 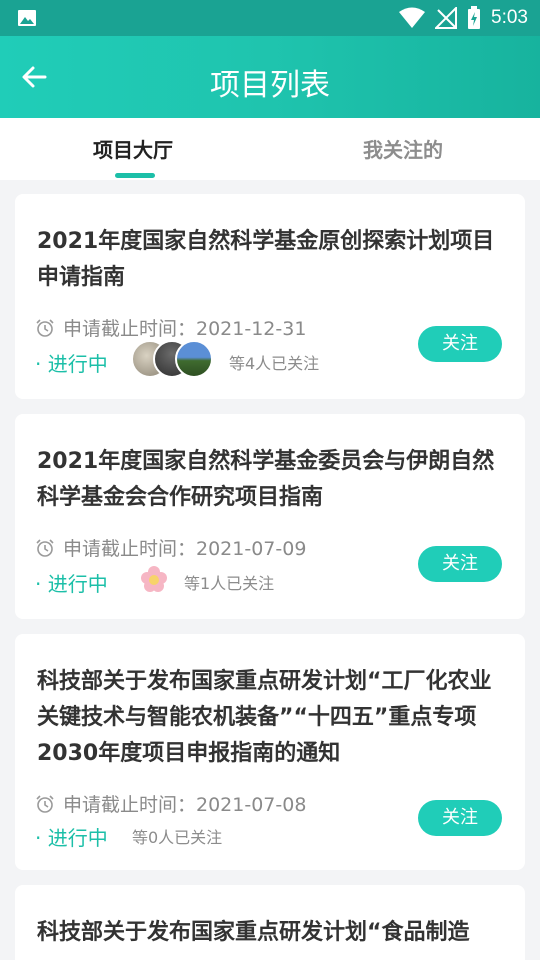 I want to click on app-bar: 项目列表, so click(x=270, y=77).